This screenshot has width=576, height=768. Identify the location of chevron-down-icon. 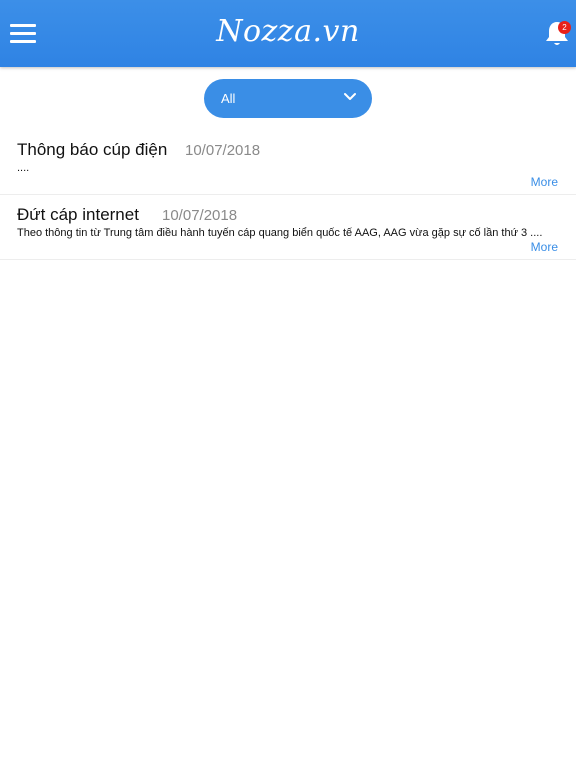
(350, 96).